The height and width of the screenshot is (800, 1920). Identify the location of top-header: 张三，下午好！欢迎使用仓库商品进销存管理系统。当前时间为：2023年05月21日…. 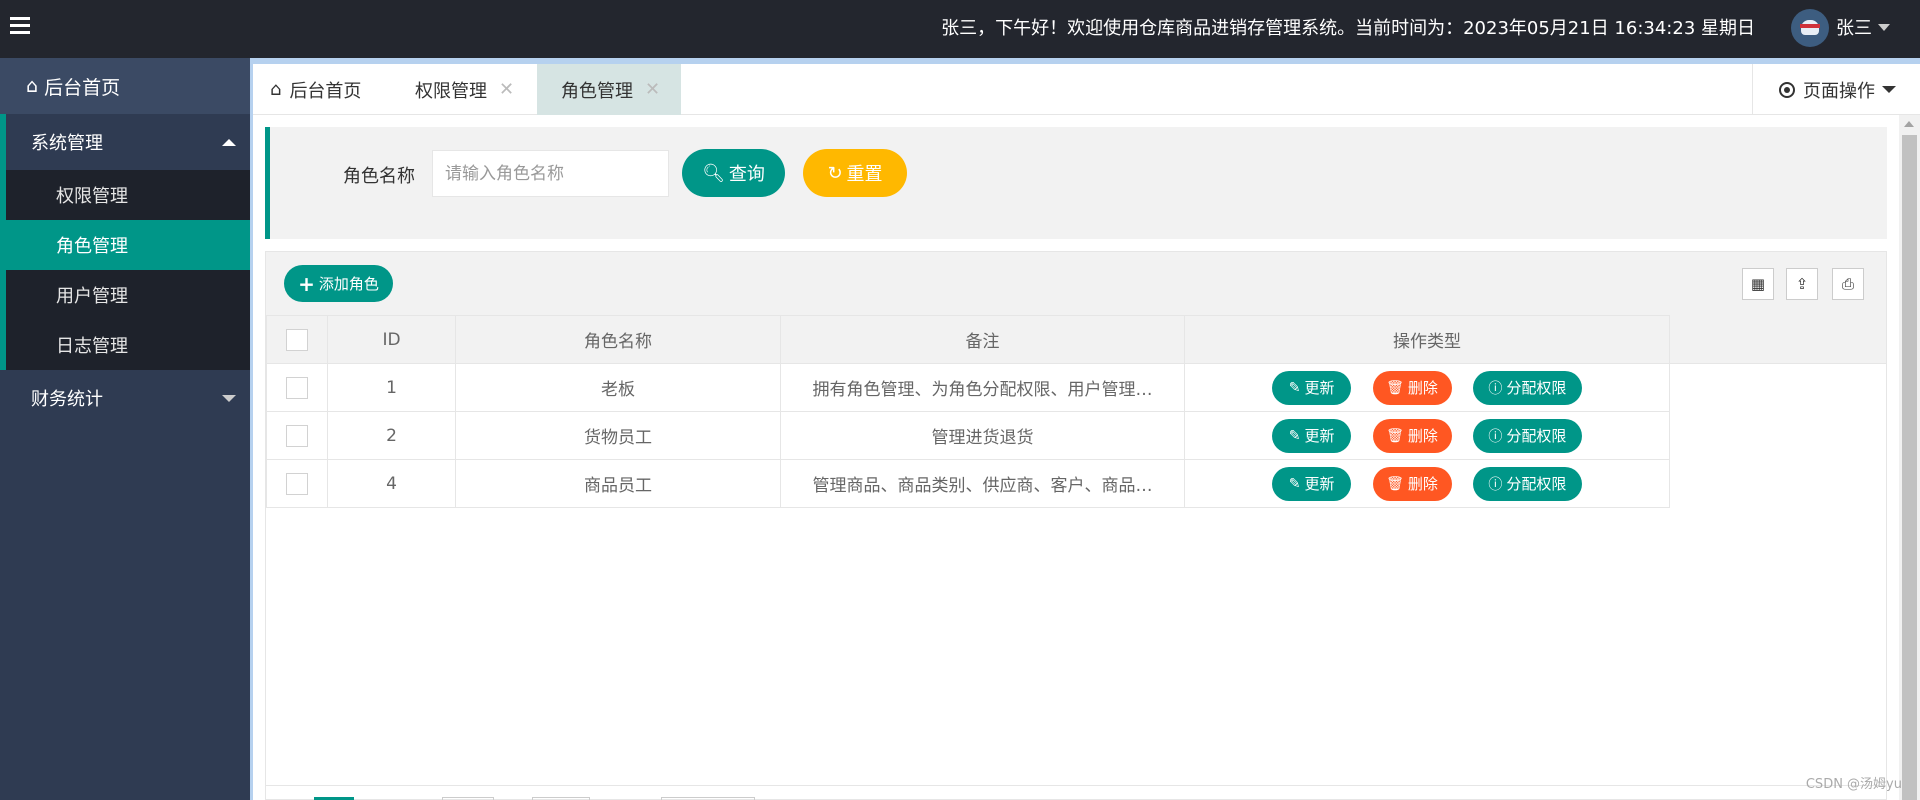
(960, 29).